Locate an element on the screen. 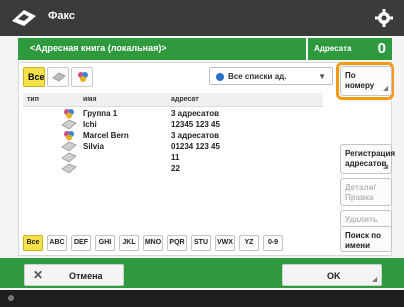 This screenshot has width=404, height=307. ok-label: OK is located at coordinates (334, 276).